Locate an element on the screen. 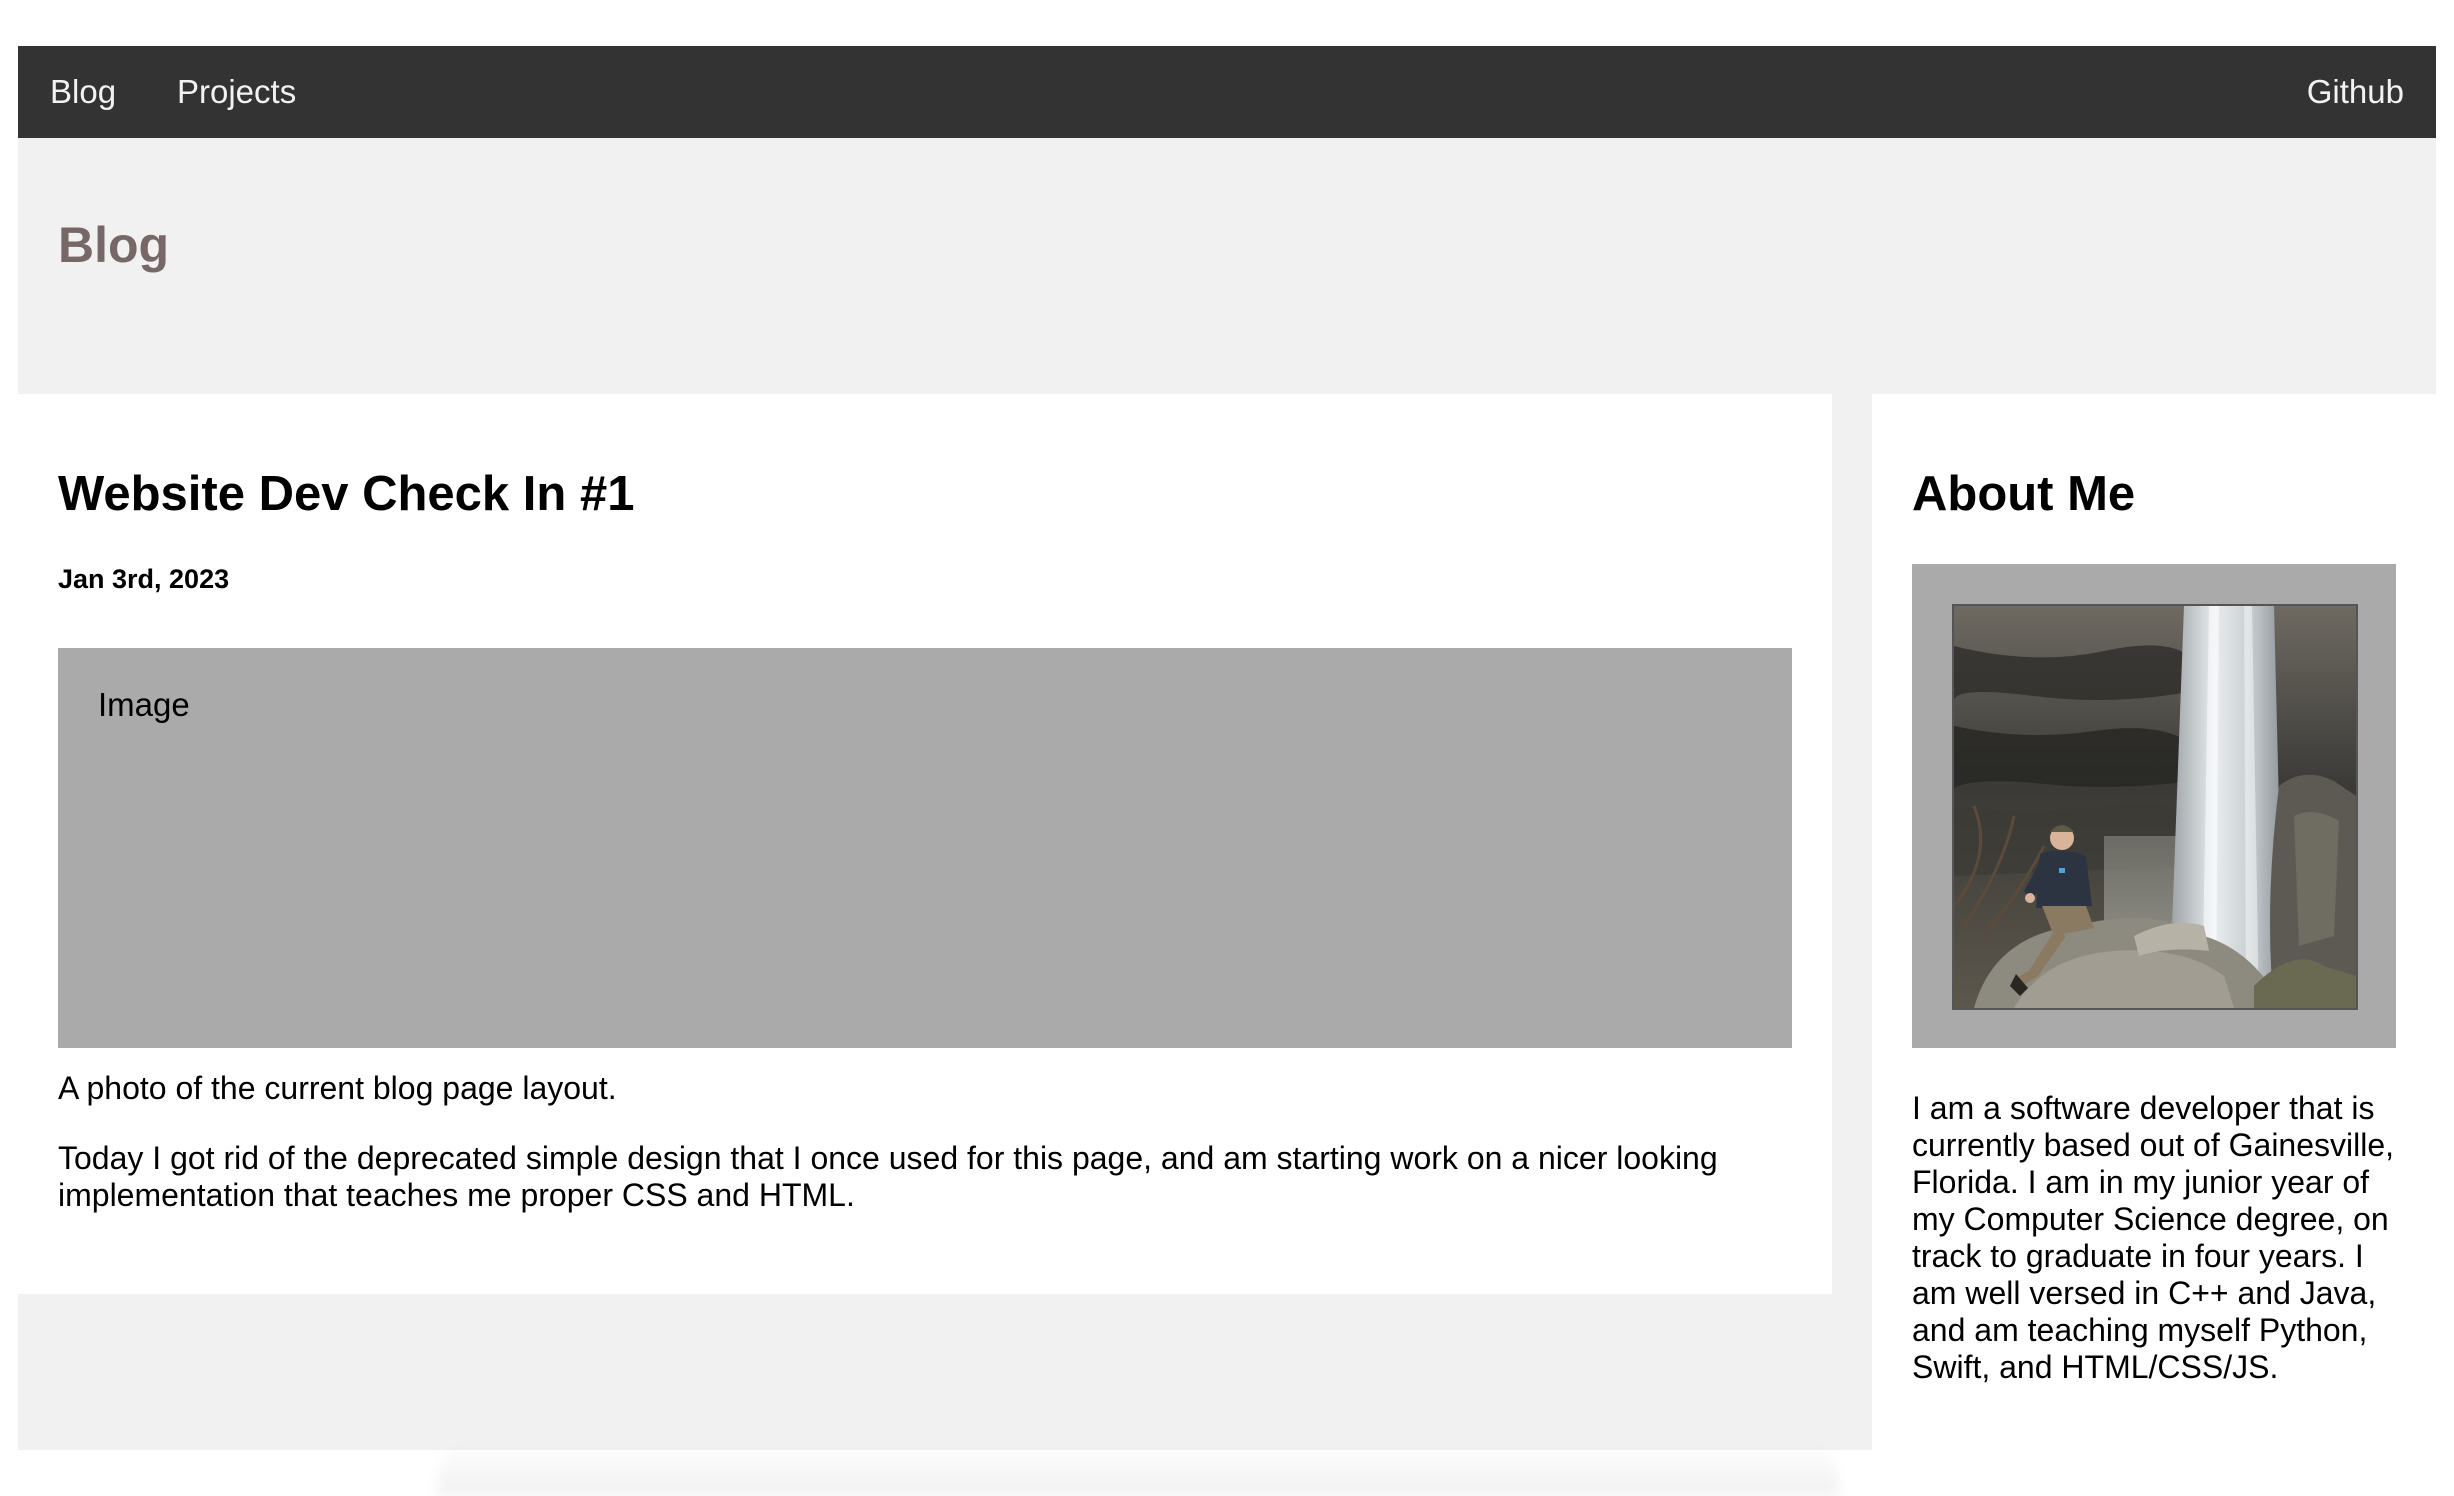 The width and height of the screenshot is (2454, 1496). profile-photo is located at coordinates (2155, 807).